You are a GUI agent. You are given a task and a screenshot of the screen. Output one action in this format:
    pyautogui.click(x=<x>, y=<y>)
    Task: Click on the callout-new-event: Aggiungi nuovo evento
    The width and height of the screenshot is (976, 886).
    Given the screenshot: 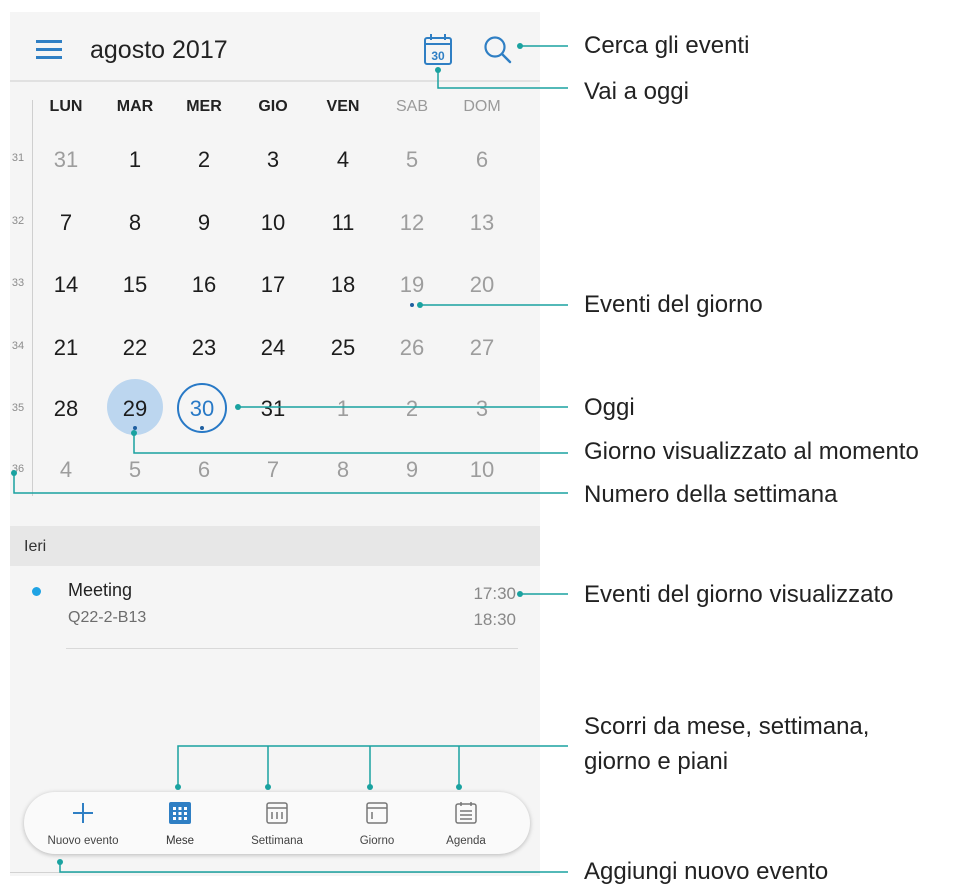 What is the action you would take?
    pyautogui.click(x=706, y=871)
    